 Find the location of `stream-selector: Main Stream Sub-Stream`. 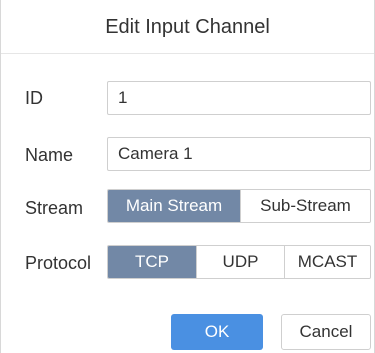

stream-selector: Main Stream Sub-Stream is located at coordinates (239, 206).